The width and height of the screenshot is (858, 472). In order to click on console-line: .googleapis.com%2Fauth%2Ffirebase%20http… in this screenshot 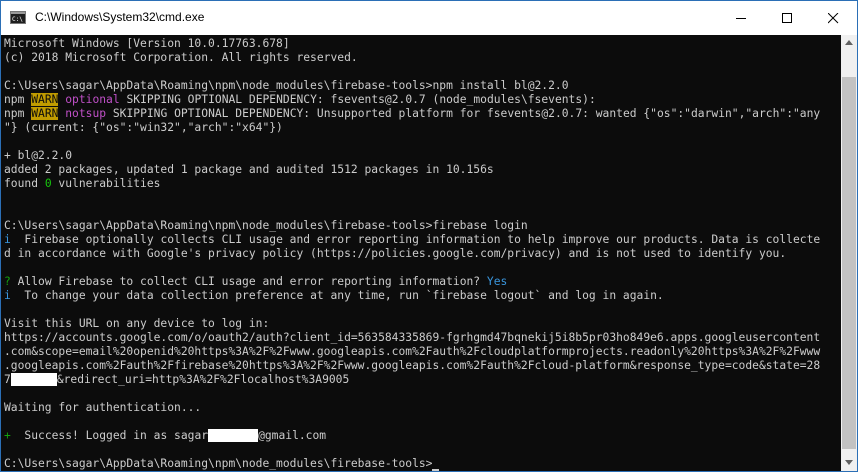, I will do `click(412, 365)`.